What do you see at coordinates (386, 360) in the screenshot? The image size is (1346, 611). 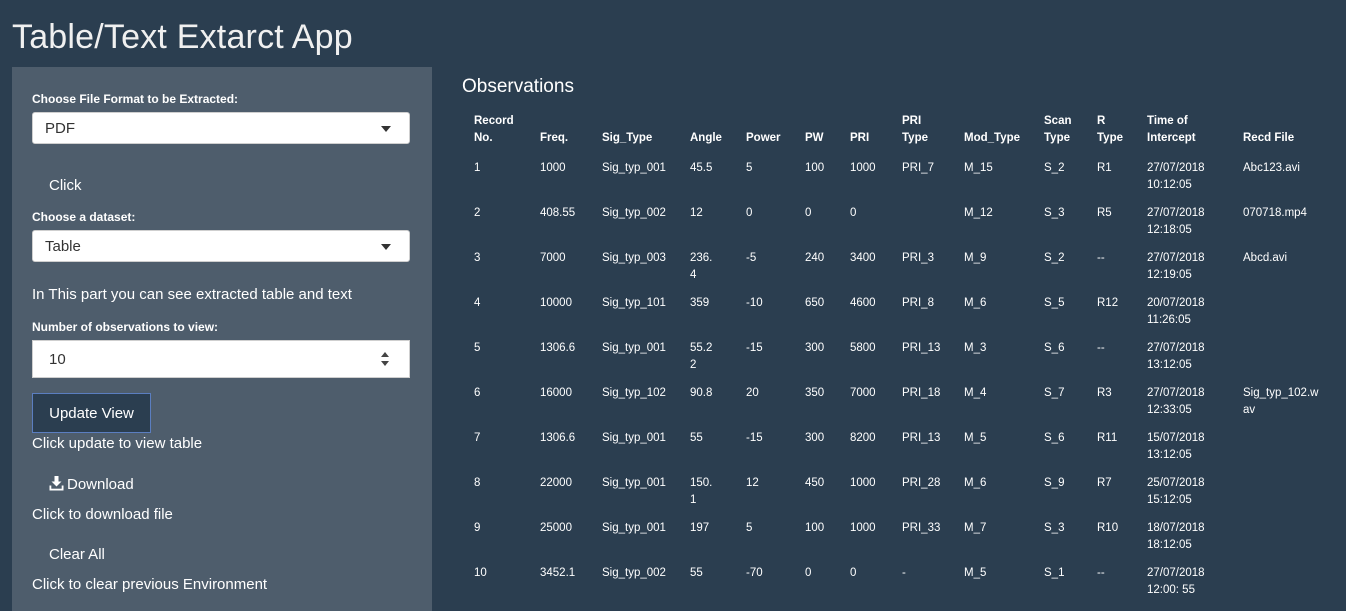 I see `spinner-icon` at bounding box center [386, 360].